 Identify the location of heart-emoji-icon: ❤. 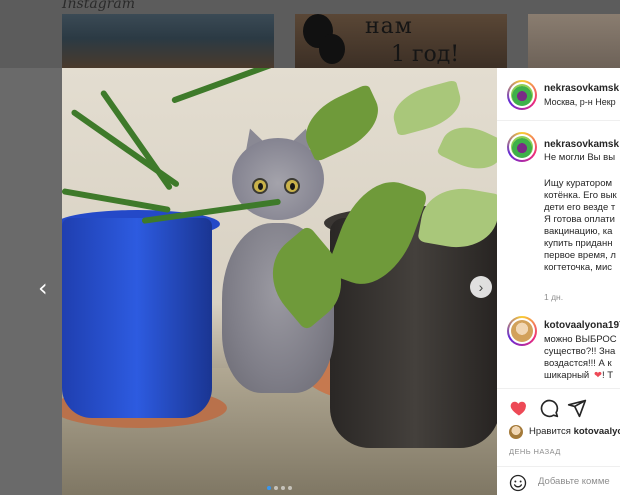
(598, 375).